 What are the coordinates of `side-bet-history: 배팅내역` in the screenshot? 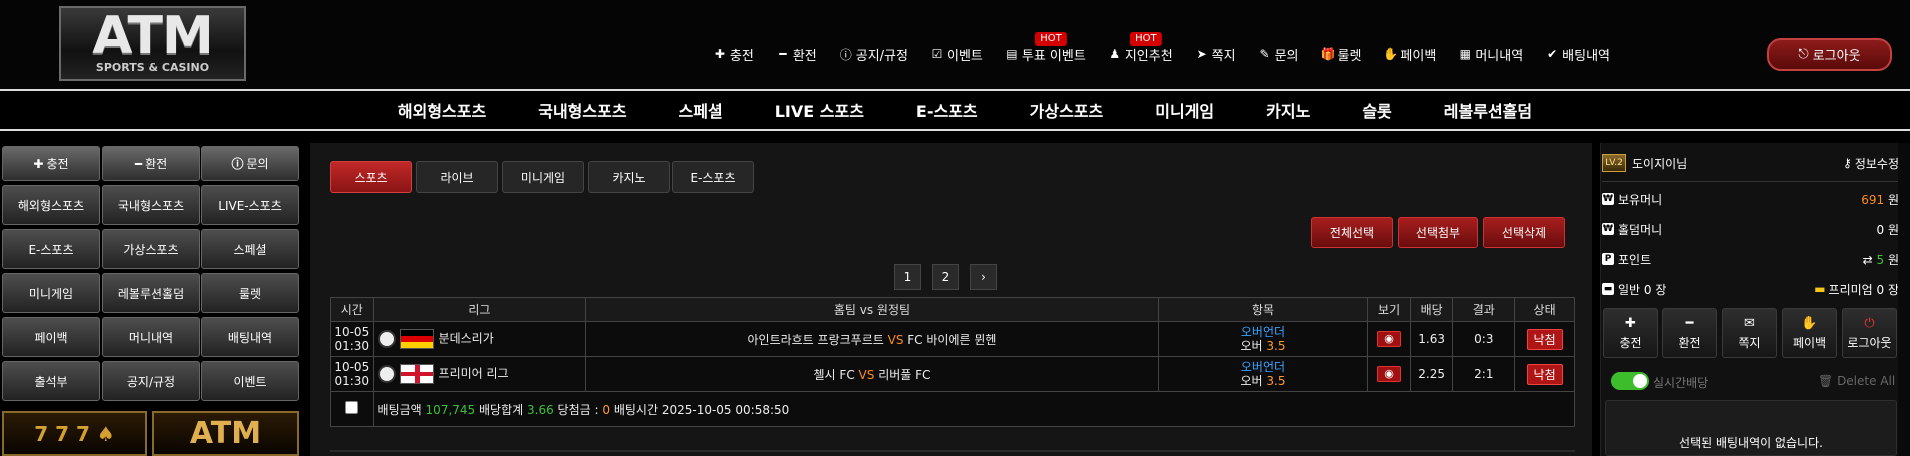 It's located at (250, 337).